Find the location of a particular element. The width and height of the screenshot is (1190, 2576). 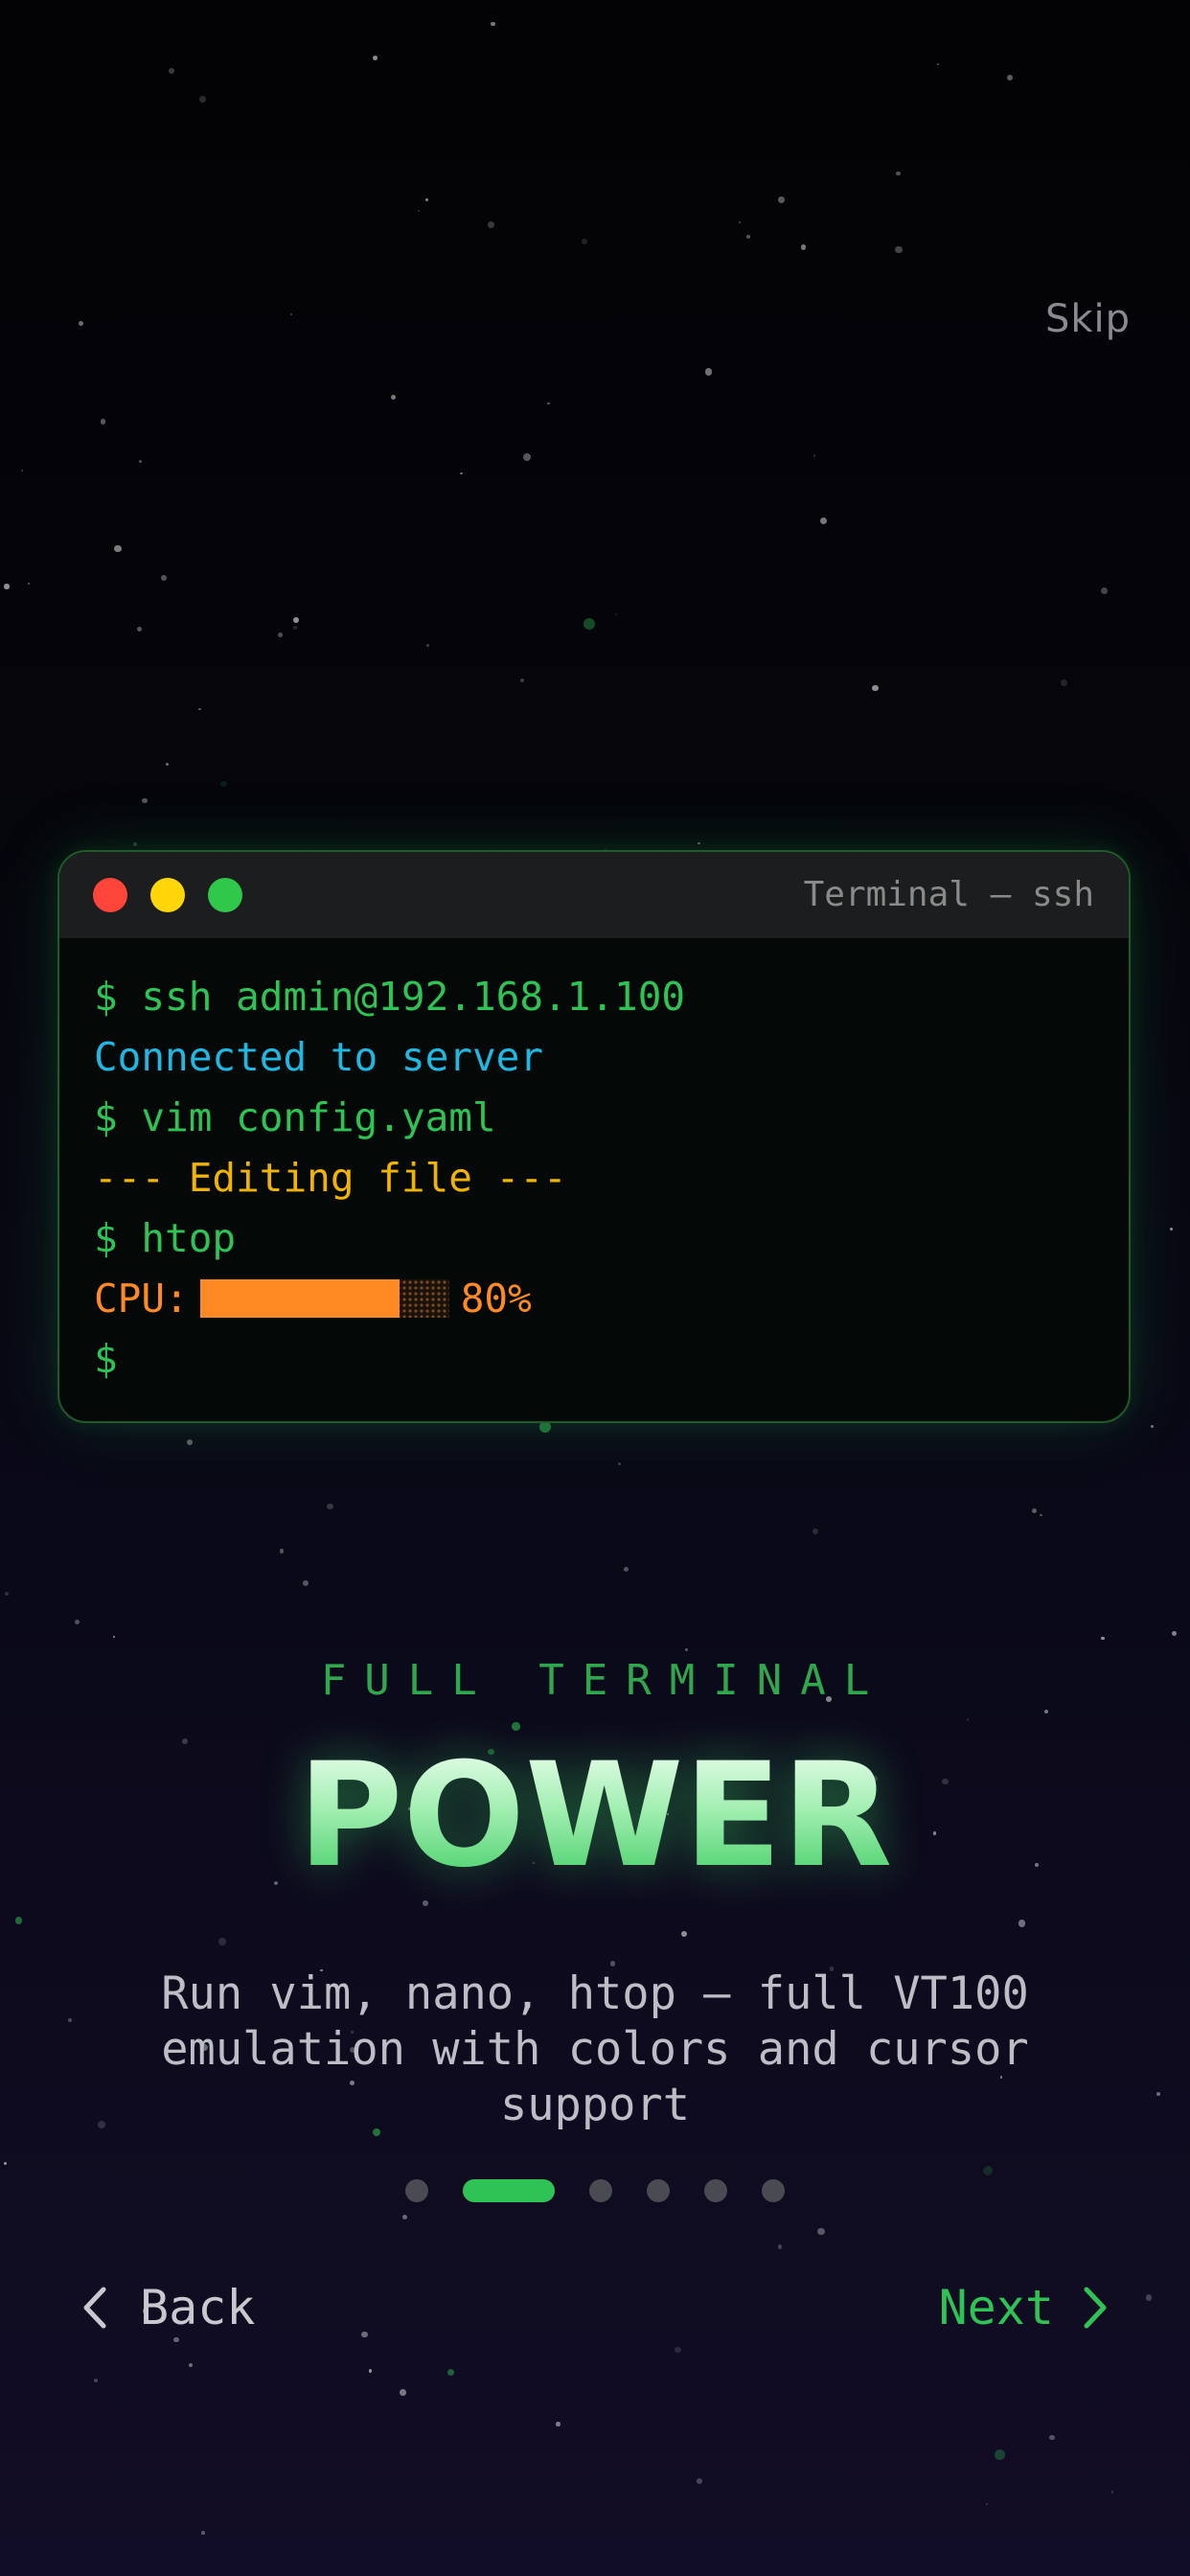

next-button: Next is located at coordinates (1025, 2307).